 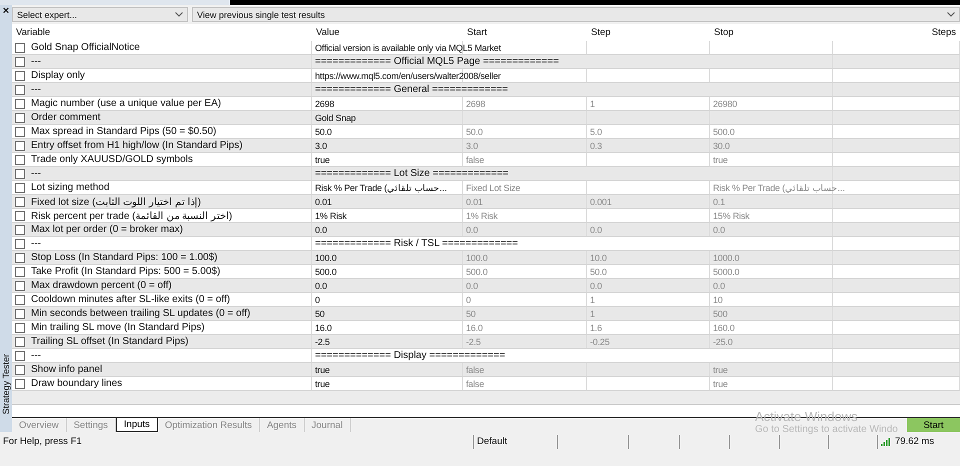 I want to click on signal-icon, so click(x=886, y=442).